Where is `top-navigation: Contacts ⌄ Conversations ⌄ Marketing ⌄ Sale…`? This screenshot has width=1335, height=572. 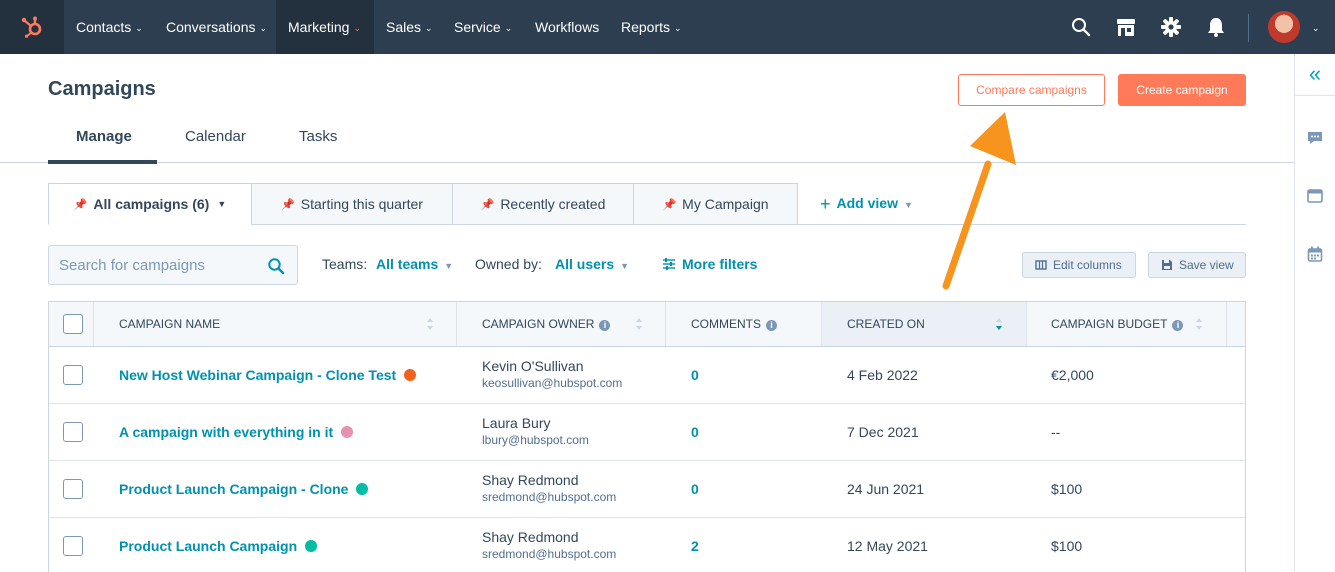
top-navigation: Contacts ⌄ Conversations ⌄ Marketing ⌄ Sale… is located at coordinates (667, 27).